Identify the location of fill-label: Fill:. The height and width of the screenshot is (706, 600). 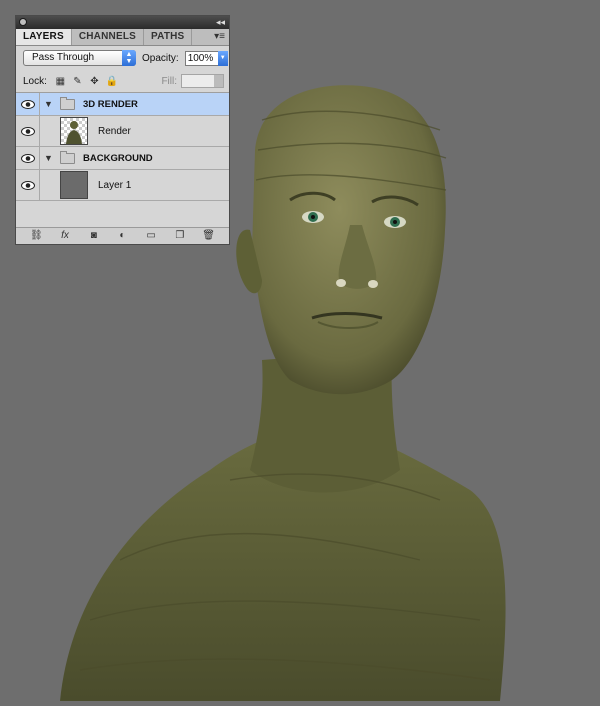
(169, 81).